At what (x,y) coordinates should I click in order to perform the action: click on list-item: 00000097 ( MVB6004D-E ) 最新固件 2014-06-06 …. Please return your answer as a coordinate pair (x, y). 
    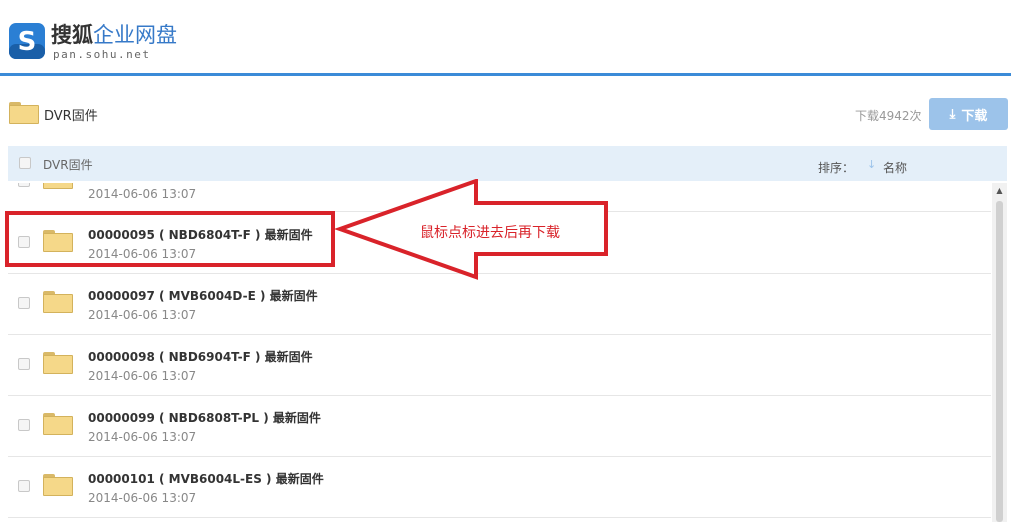
    Looking at the image, I should click on (499, 304).